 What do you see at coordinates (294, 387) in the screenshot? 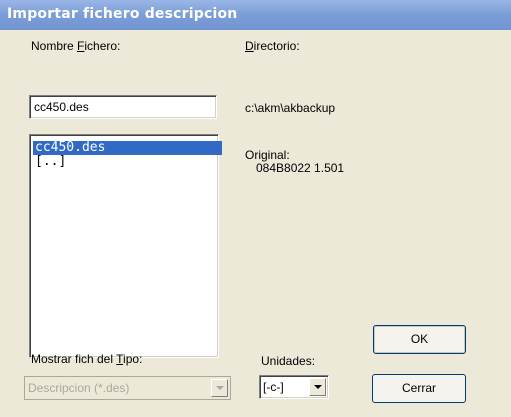
I see `drive-select: [-c-]` at bounding box center [294, 387].